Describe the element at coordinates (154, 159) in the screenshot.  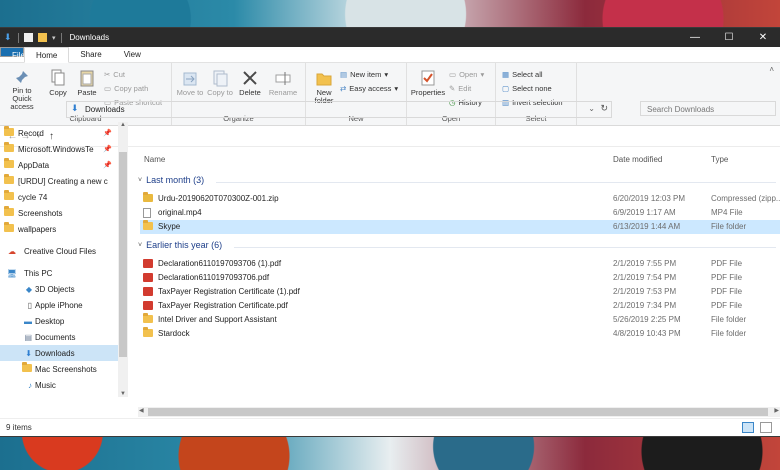
I see `column-header-name: Name` at that location.